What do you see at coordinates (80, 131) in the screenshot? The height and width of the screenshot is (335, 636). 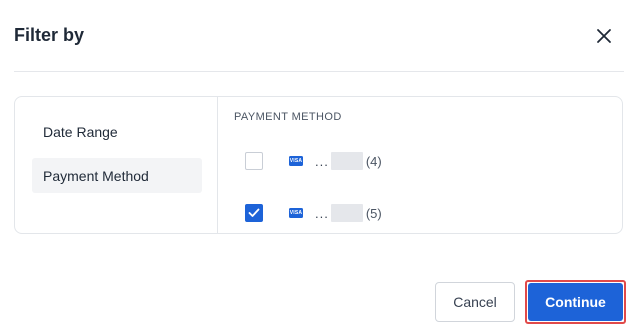 I see `sidebar-item-label: Date Range` at bounding box center [80, 131].